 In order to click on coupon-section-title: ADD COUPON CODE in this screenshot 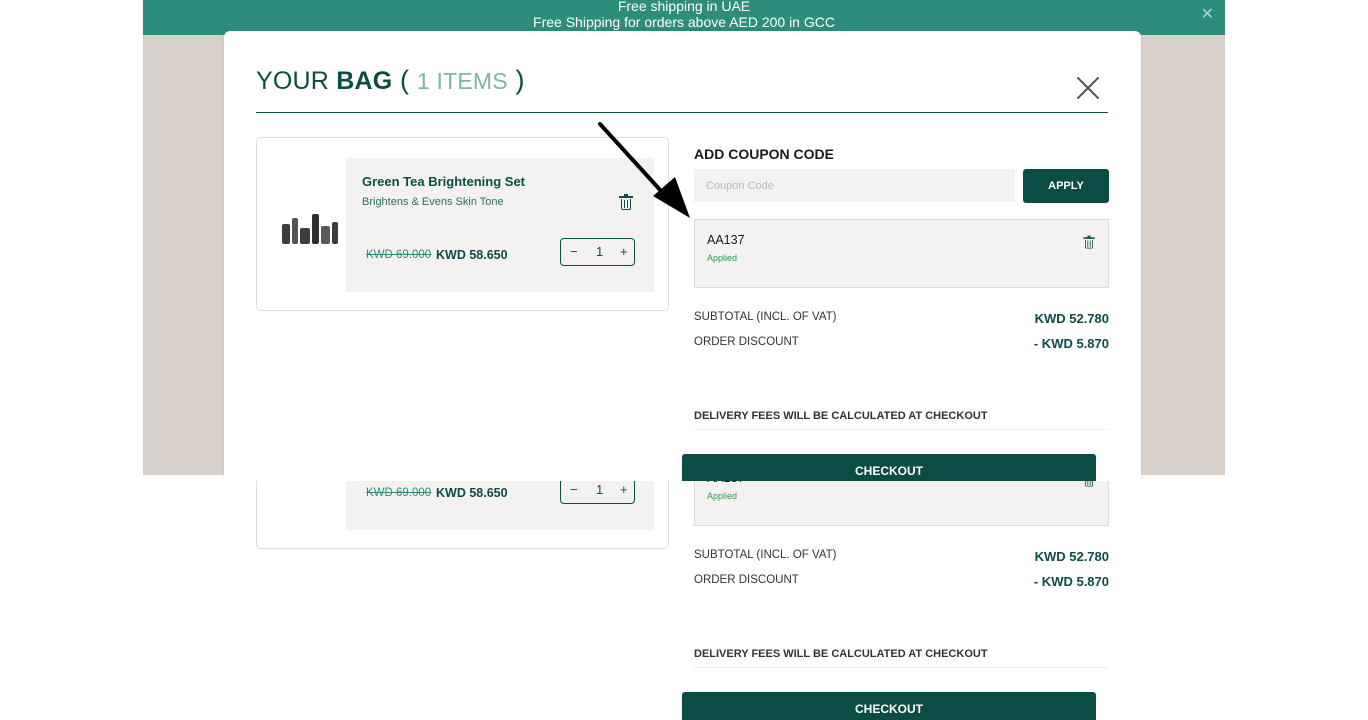, I will do `click(764, 154)`.